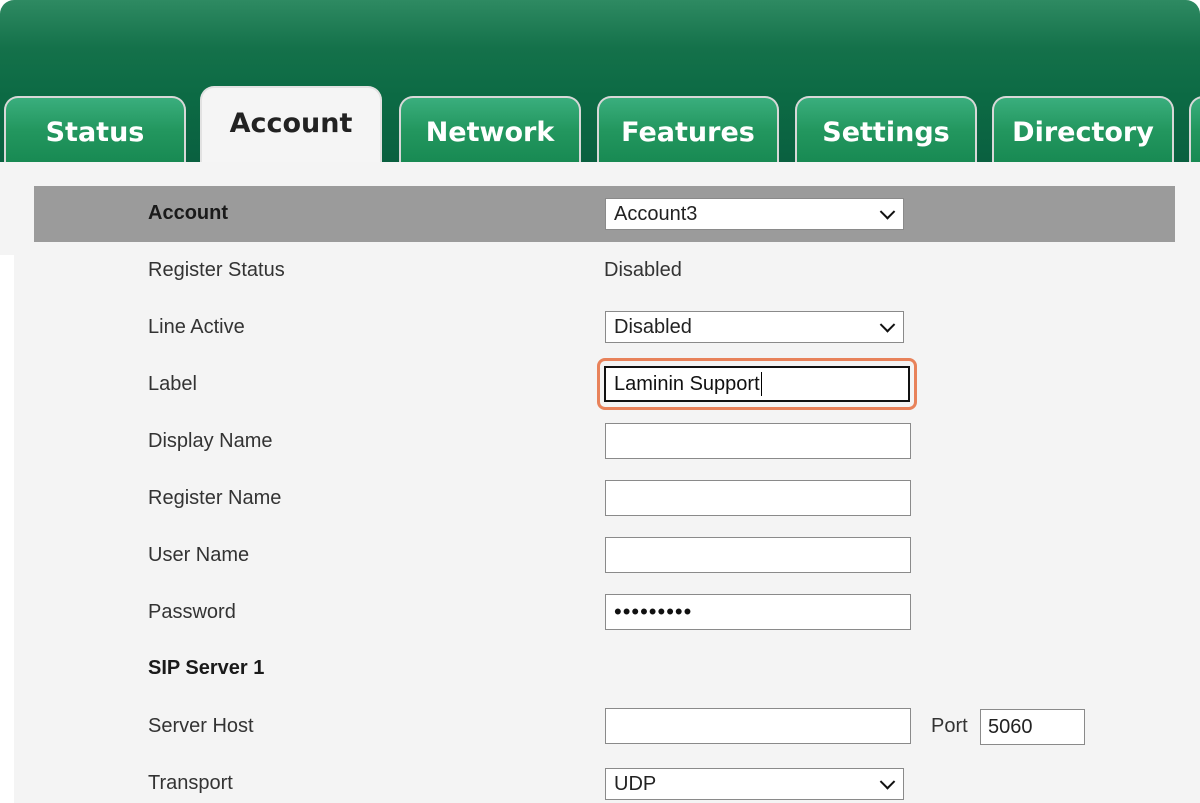 Image resolution: width=1200 pixels, height=803 pixels. I want to click on user-name-label: User Name, so click(199, 555).